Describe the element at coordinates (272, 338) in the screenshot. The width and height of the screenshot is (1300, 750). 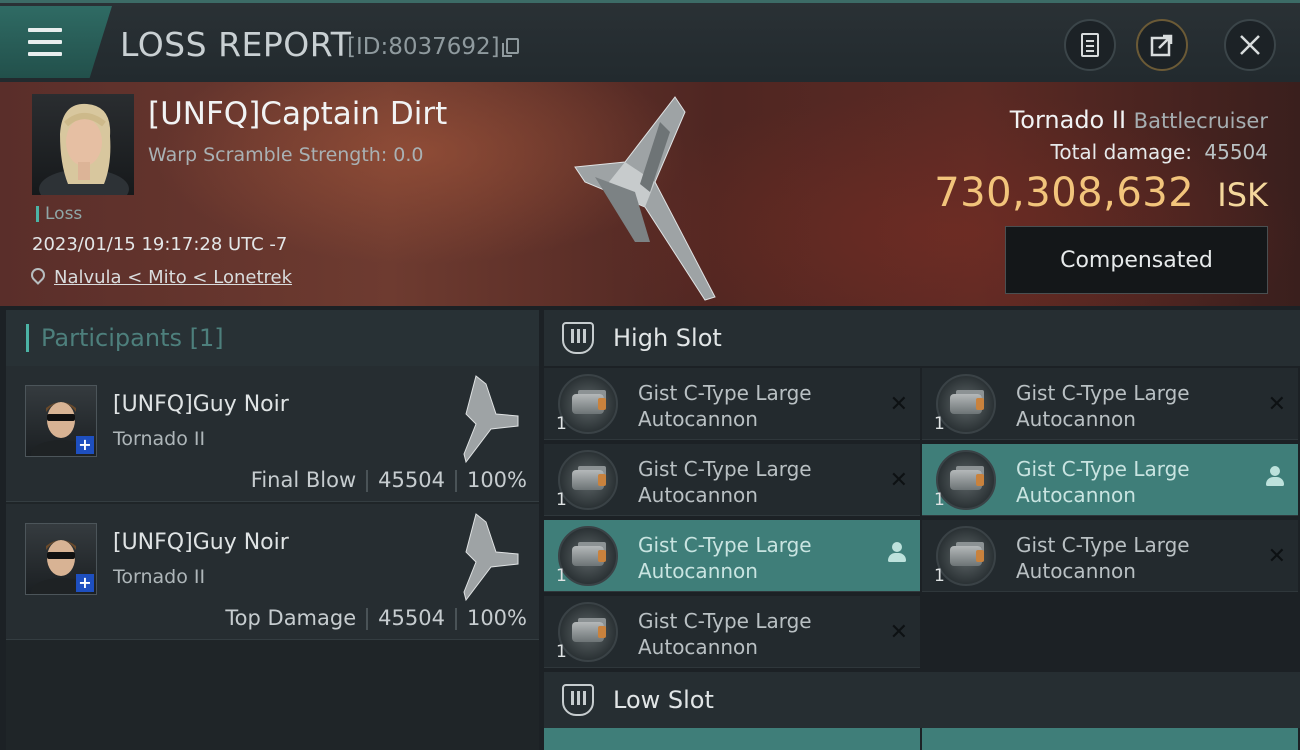
I see `participants-header: Participants [1]` at that location.